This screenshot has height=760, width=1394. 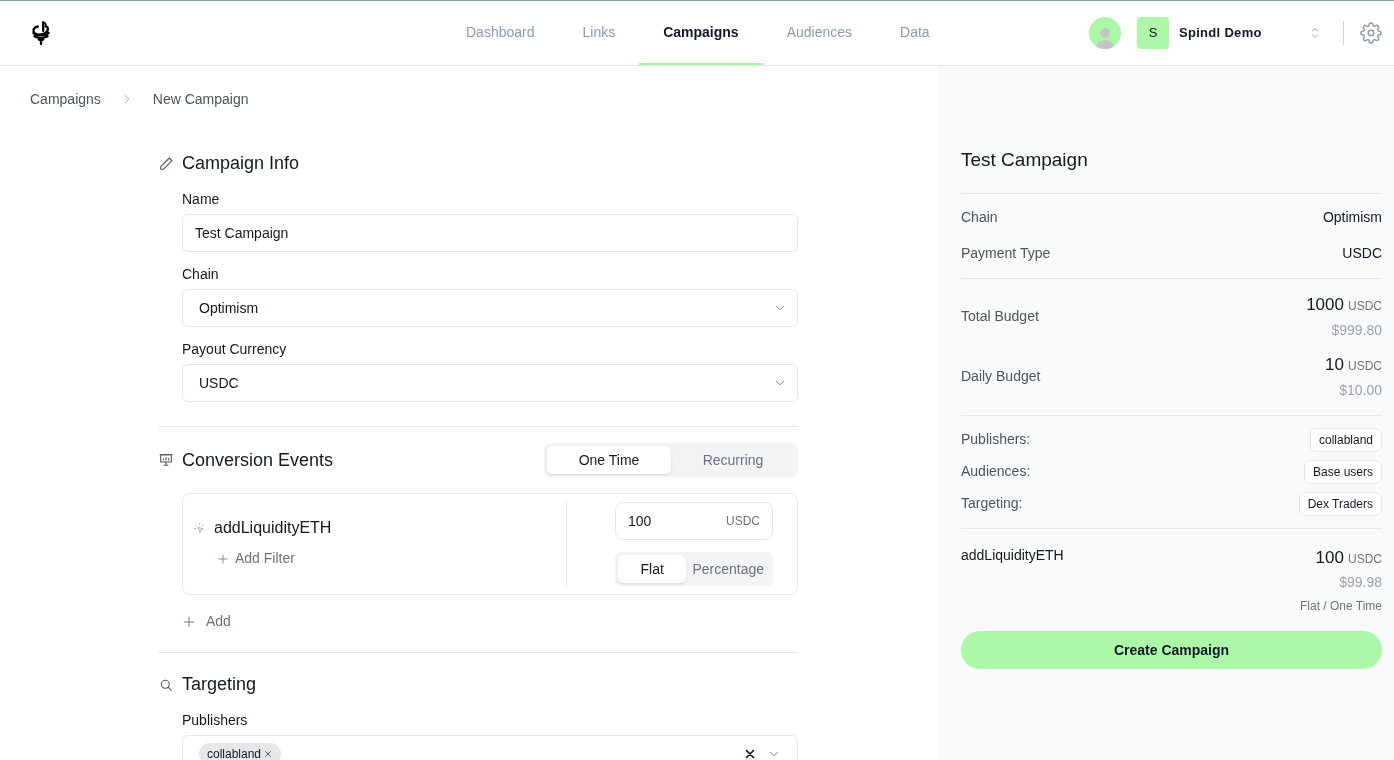 What do you see at coordinates (1340, 503) in the screenshot?
I see `summary-tag: Dex Traders` at bounding box center [1340, 503].